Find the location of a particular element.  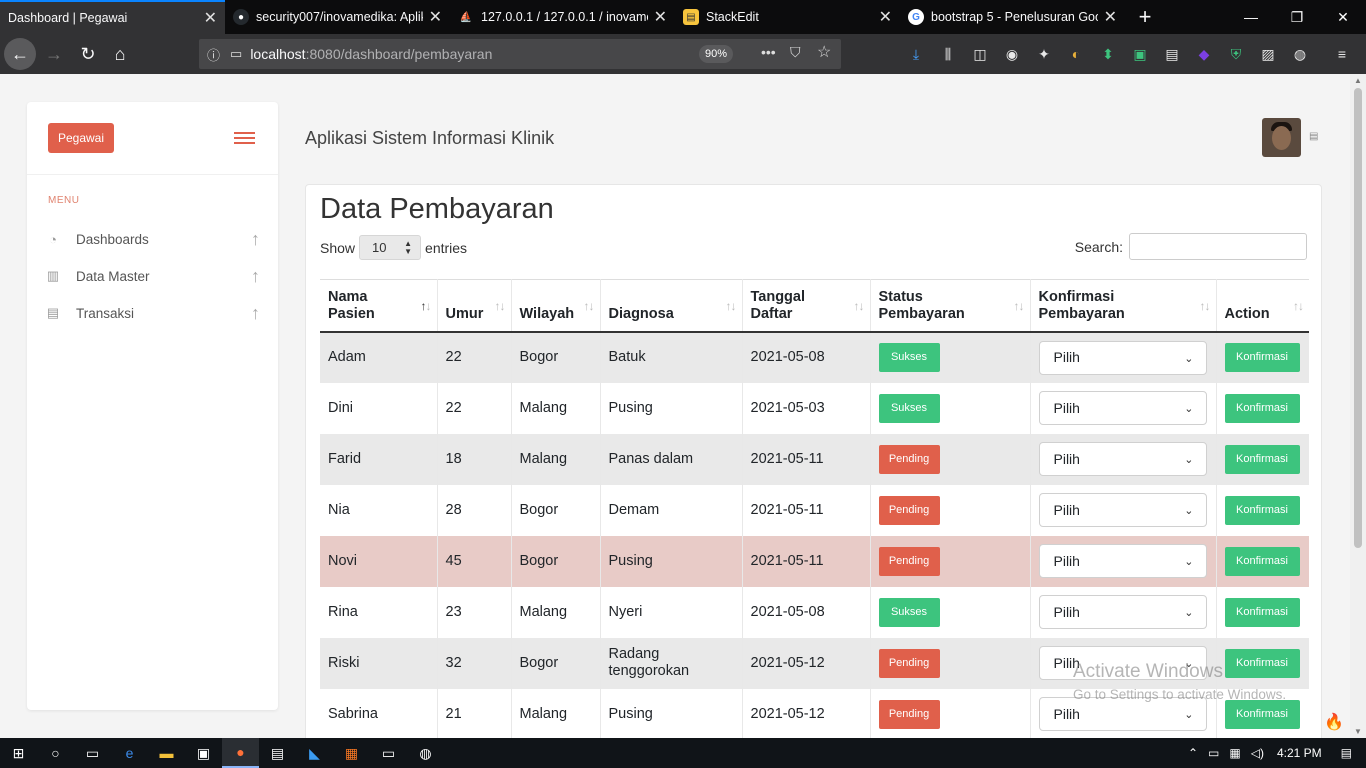

app-icon: ◍ is located at coordinates (425, 753).